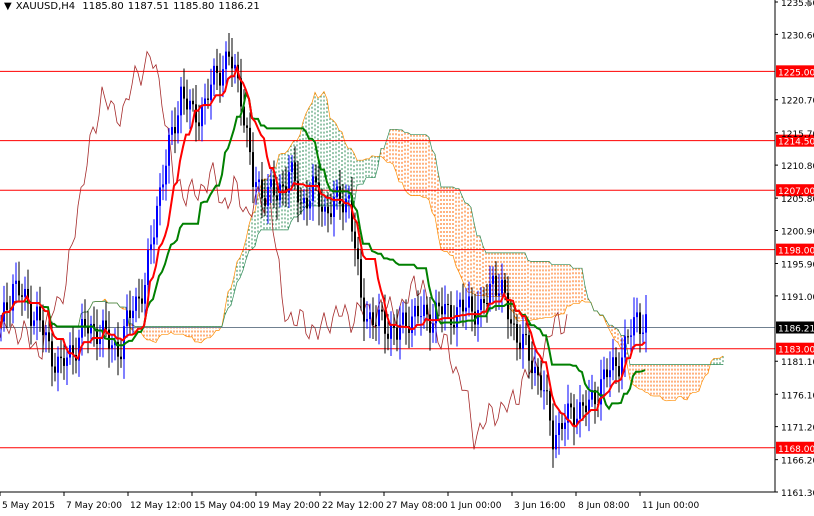 This screenshot has height=516, width=814. Describe the element at coordinates (796, 351) in the screenshot. I see `level-label: 1183.00` at that location.